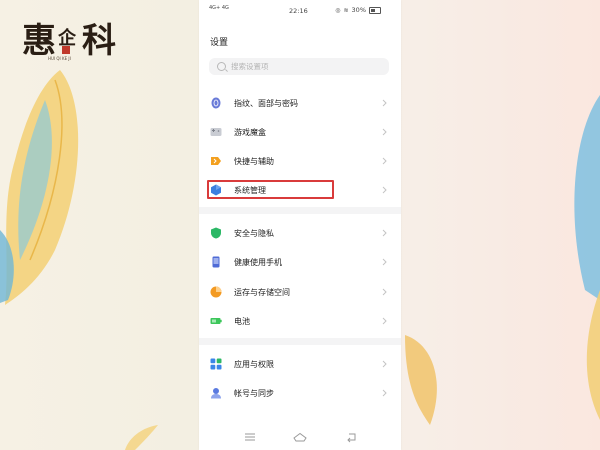  Describe the element at coordinates (258, 262) in the screenshot. I see `settings-item-label: 健康使用手机` at that location.